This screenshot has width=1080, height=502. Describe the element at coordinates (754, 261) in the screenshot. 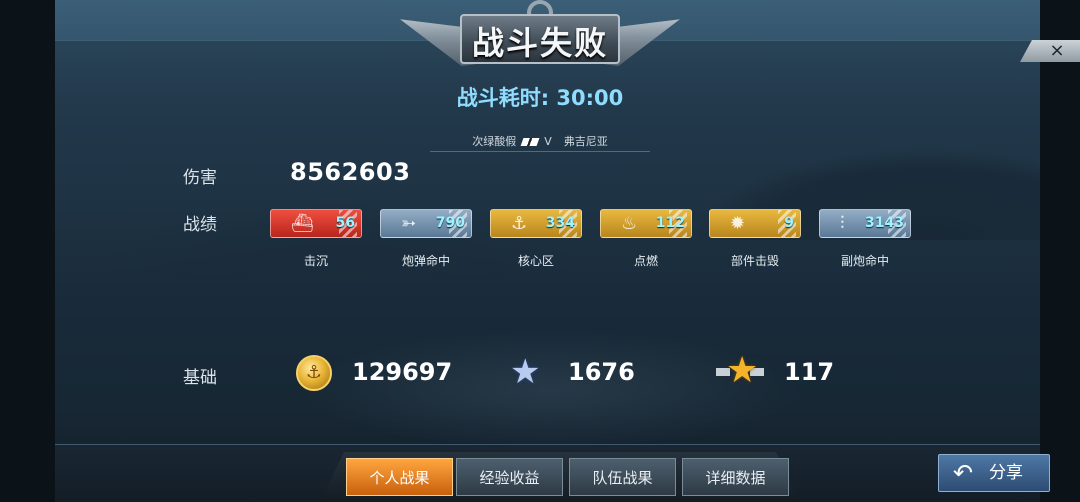

I see `badge-caption: 部件击毁` at that location.